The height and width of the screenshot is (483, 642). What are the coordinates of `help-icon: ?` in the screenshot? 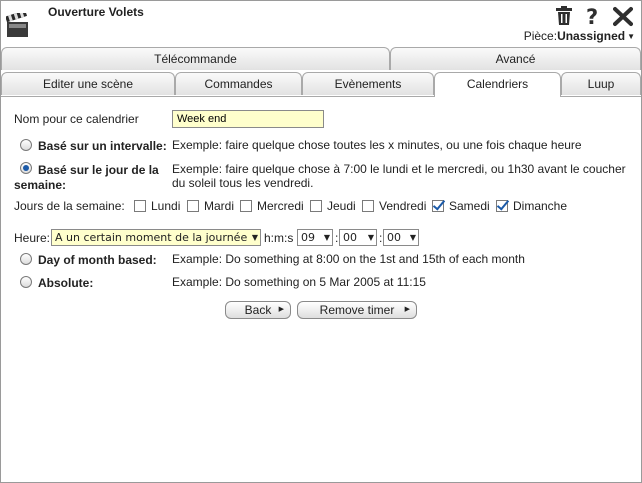 It's located at (593, 17).